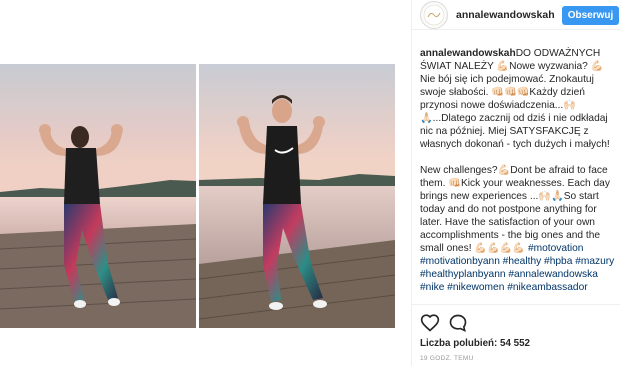  Describe the element at coordinates (430, 323) in the screenshot. I see `heart-outline-icon` at that location.